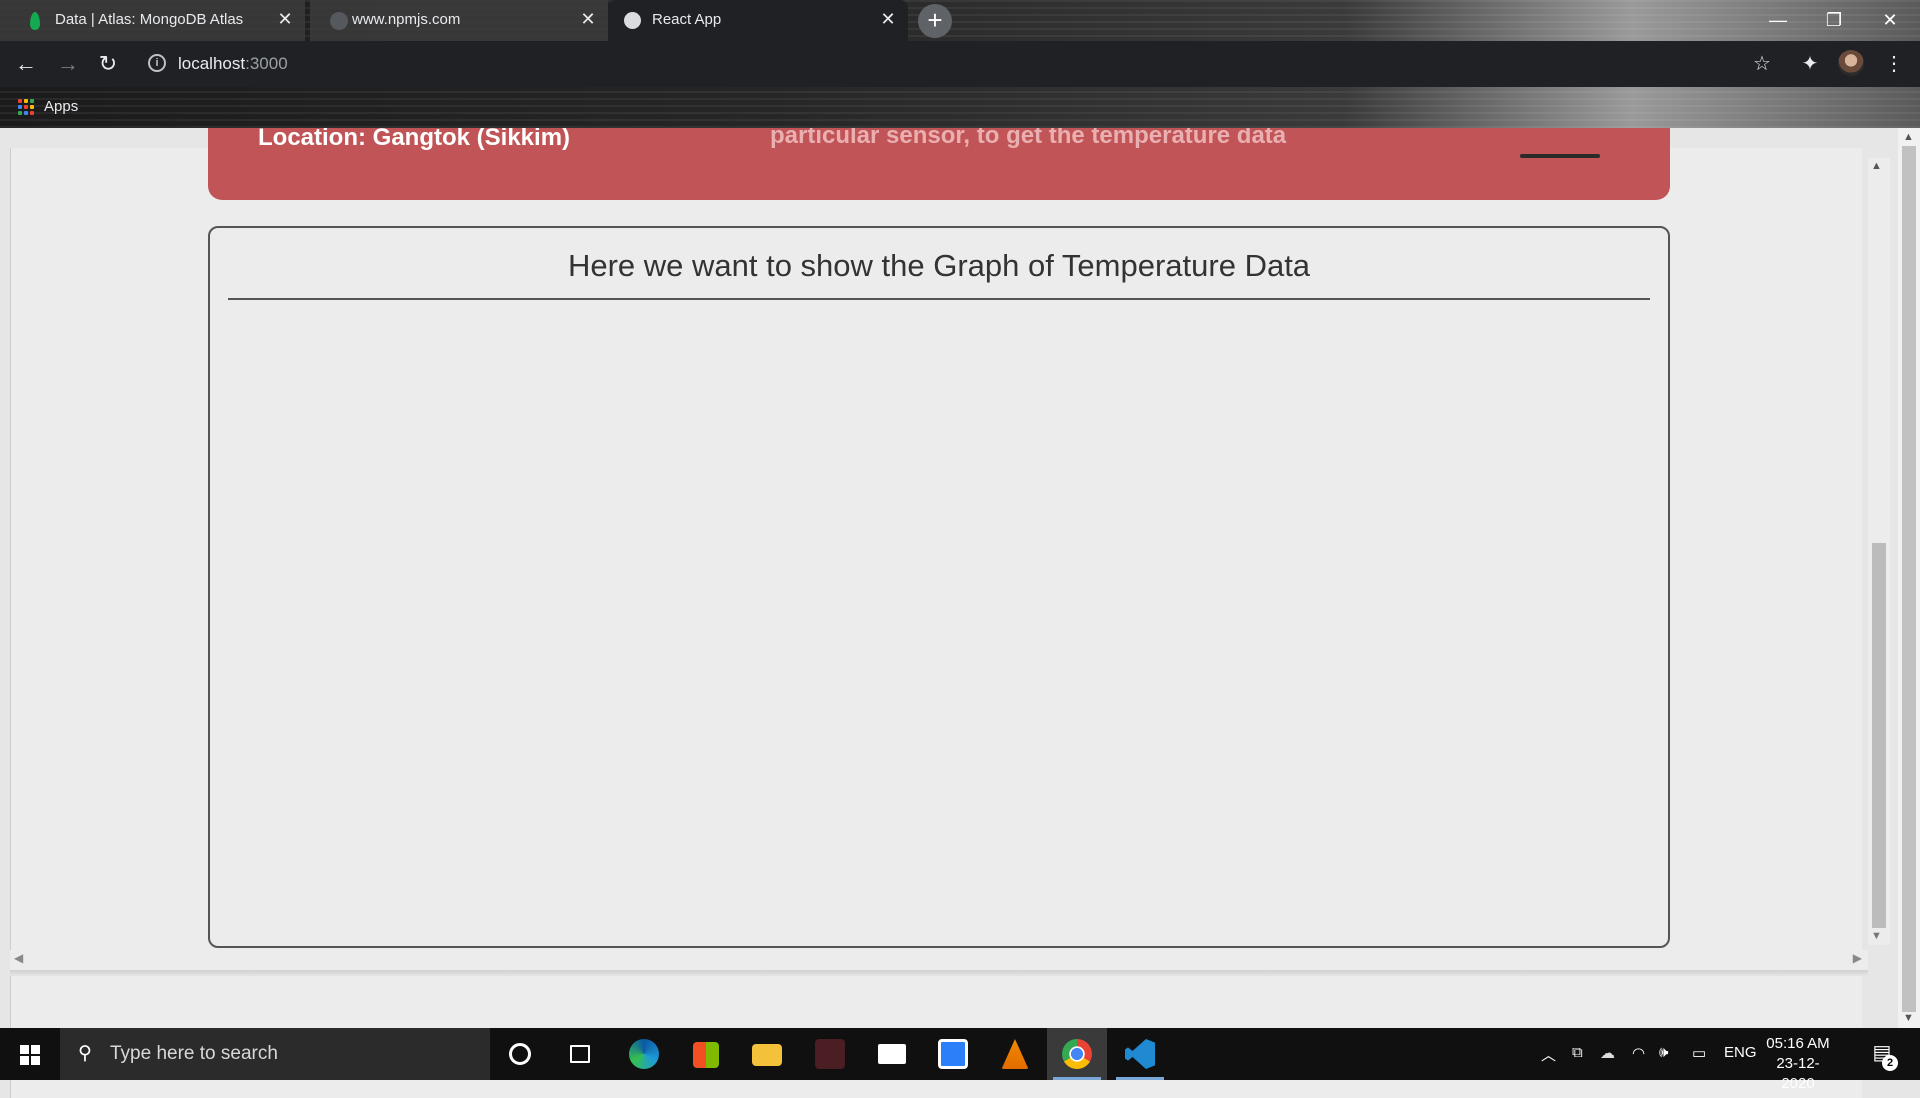 This screenshot has width=1920, height=1098. I want to click on tab-title: Data | Atlas: MongoDB Atlas, so click(149, 19).